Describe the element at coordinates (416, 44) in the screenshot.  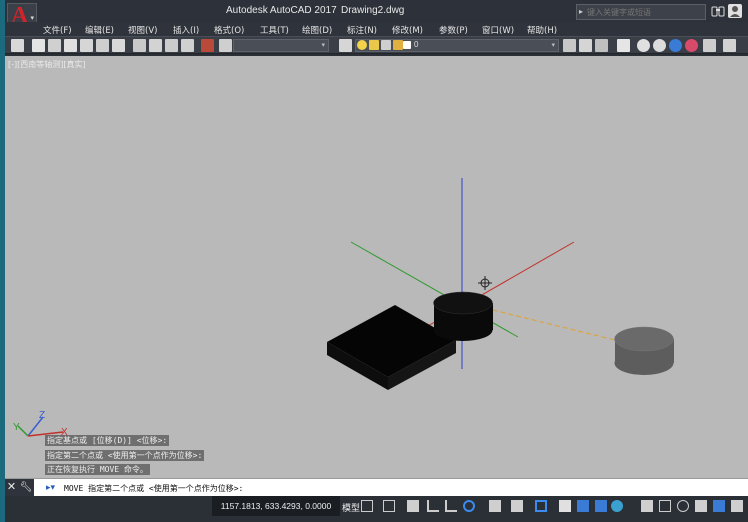
I see `layer-name: 0` at that location.